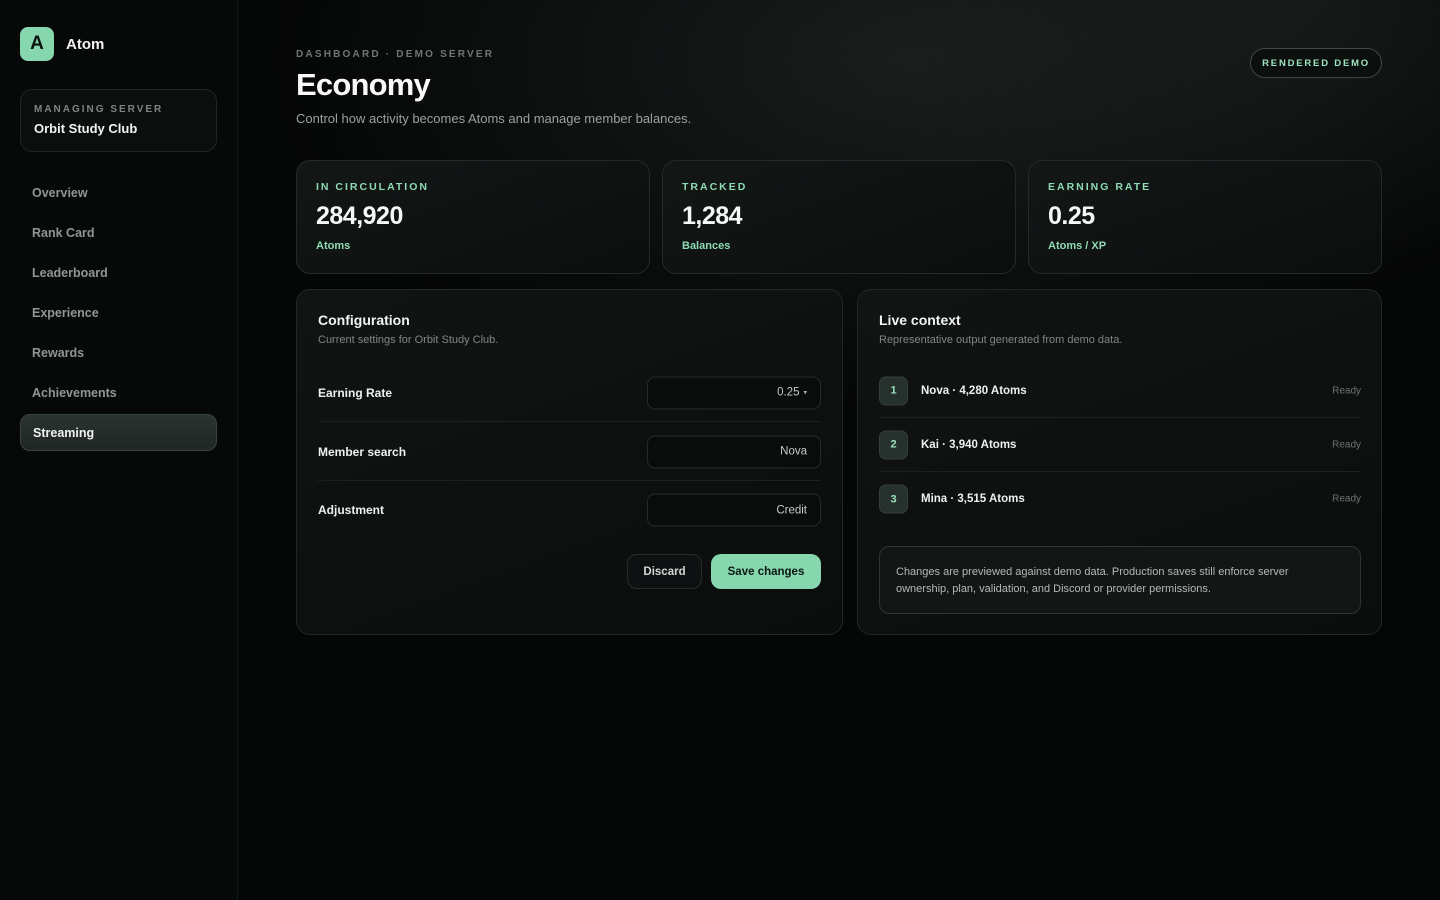  Describe the element at coordinates (362, 451) in the screenshot. I see `config-label: Member search` at that location.